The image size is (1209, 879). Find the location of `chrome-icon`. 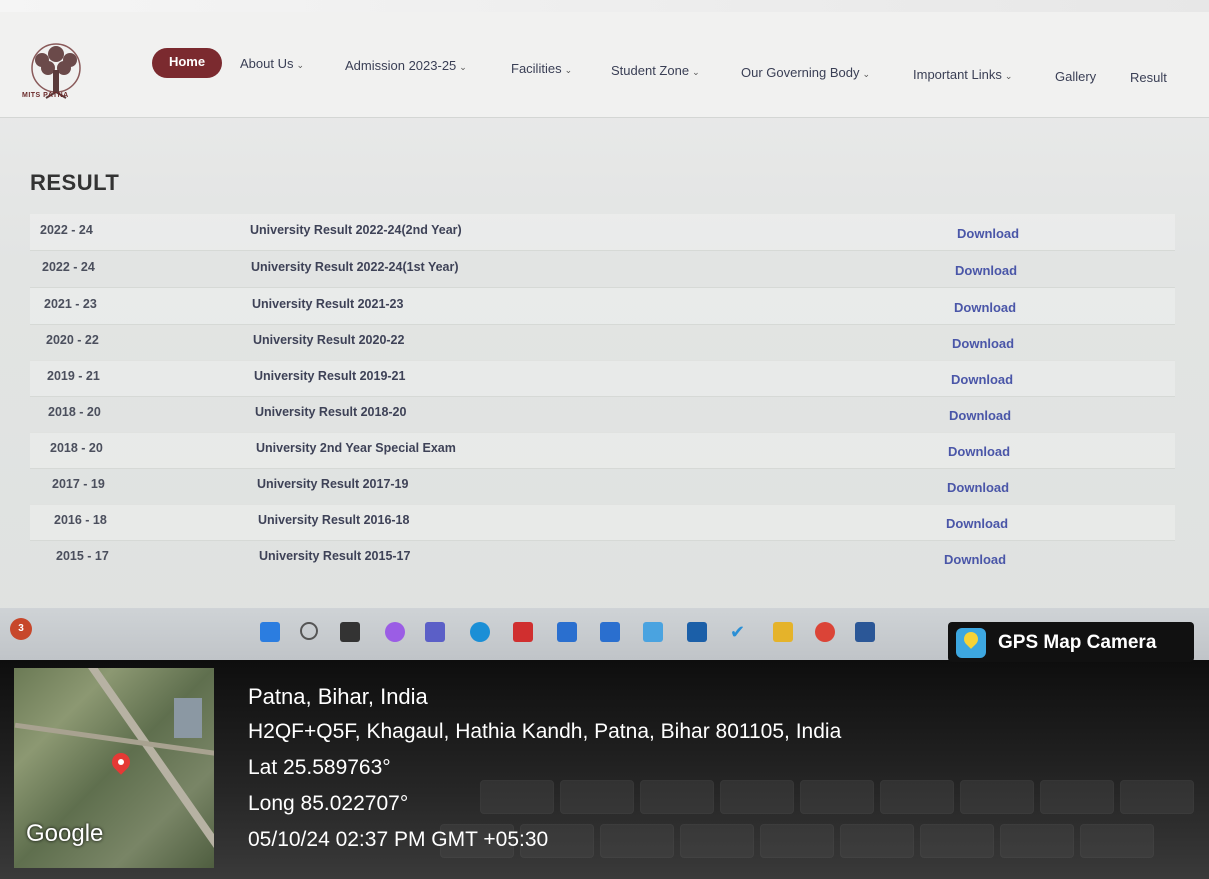

chrome-icon is located at coordinates (825, 632).